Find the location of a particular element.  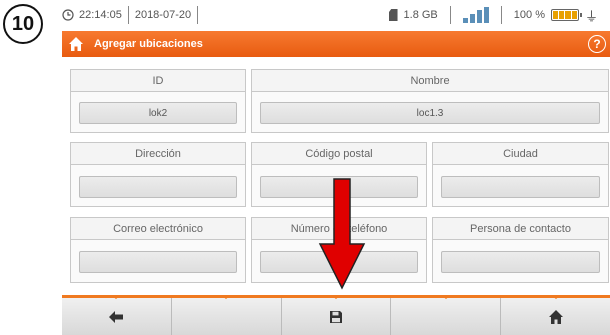

contacto-label: Persona de contacto is located at coordinates (520, 229).